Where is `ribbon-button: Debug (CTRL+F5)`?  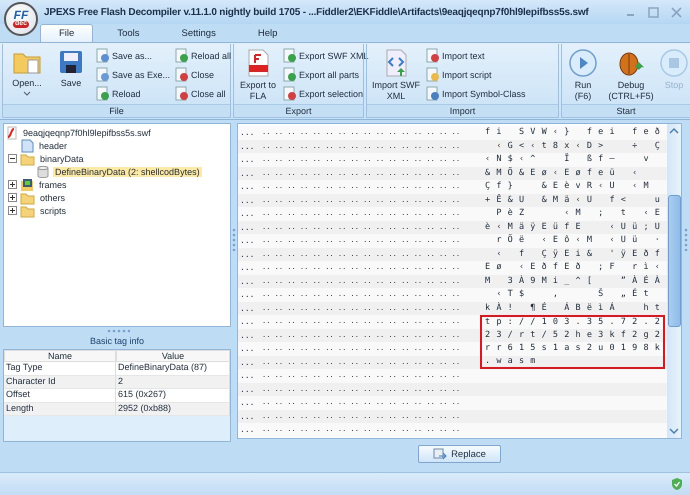 ribbon-button: Debug (CTRL+F5) is located at coordinates (631, 75).